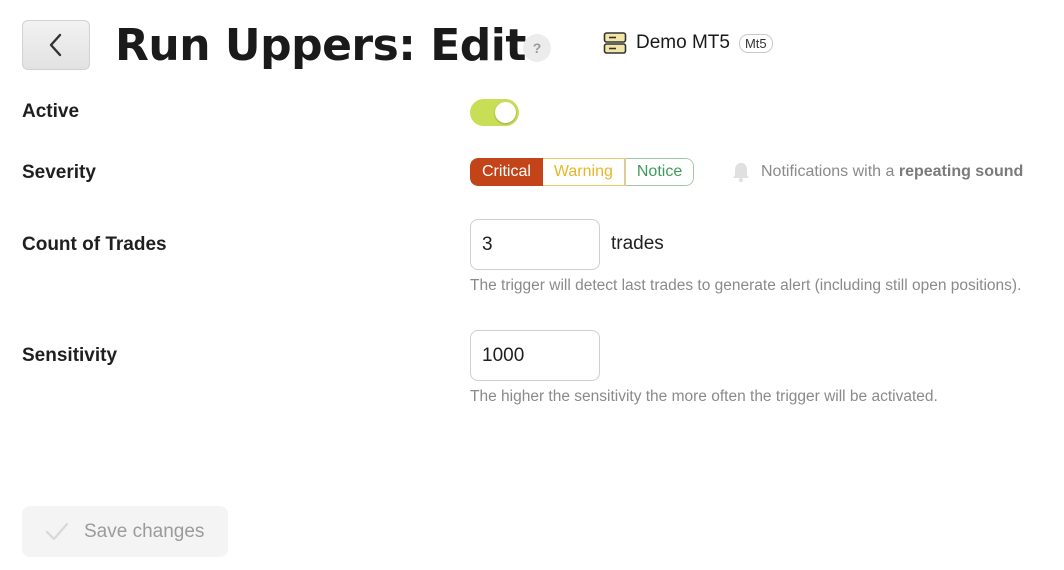 The image size is (1064, 570). Describe the element at coordinates (320, 45) in the screenshot. I see `page-title: Run Uppers: Edit` at that location.